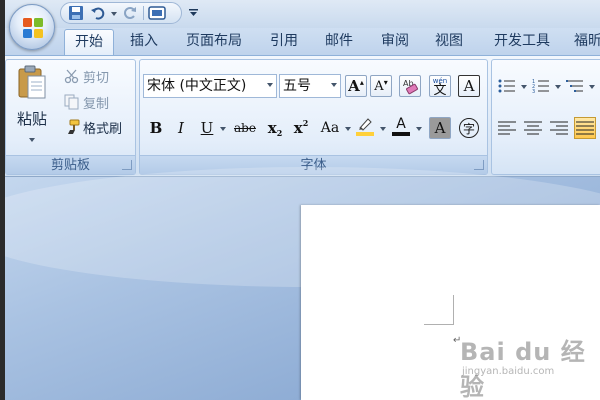  Describe the element at coordinates (508, 371) in the screenshot. I see `watermark-sub: jingyan.baidu.com` at that location.